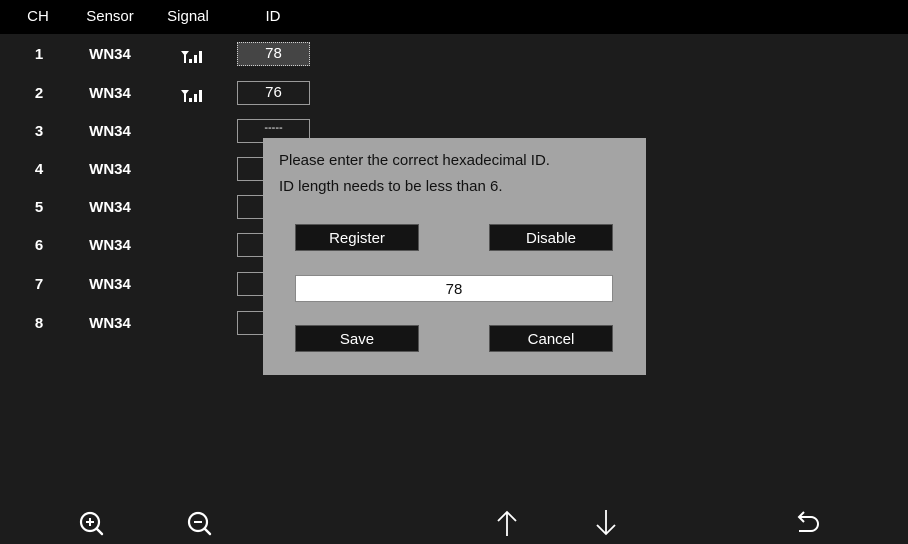 This screenshot has width=908, height=544. Describe the element at coordinates (454, 94) in the screenshot. I see `table-row: 2 WN34 76` at that location.